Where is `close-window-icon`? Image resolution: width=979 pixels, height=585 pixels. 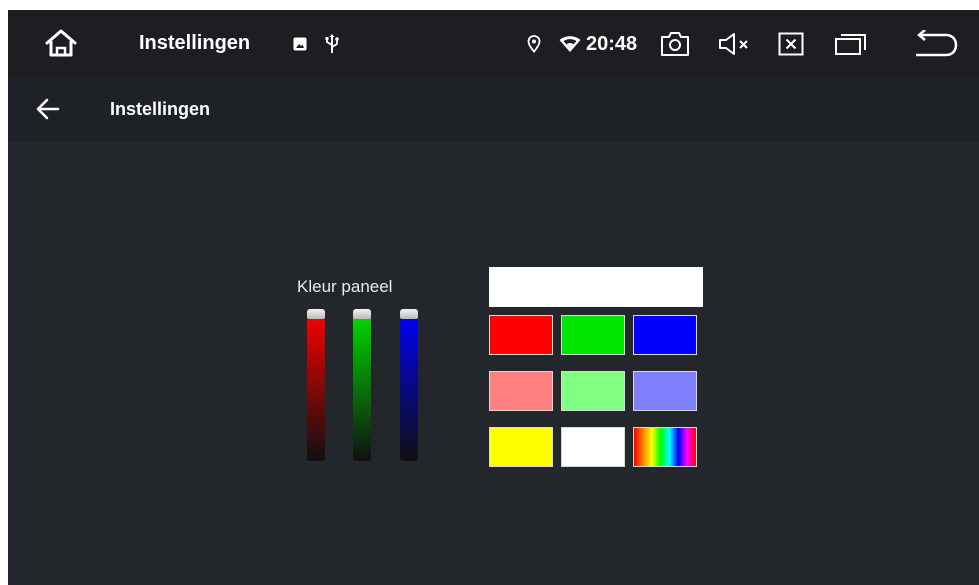 close-window-icon is located at coordinates (791, 44).